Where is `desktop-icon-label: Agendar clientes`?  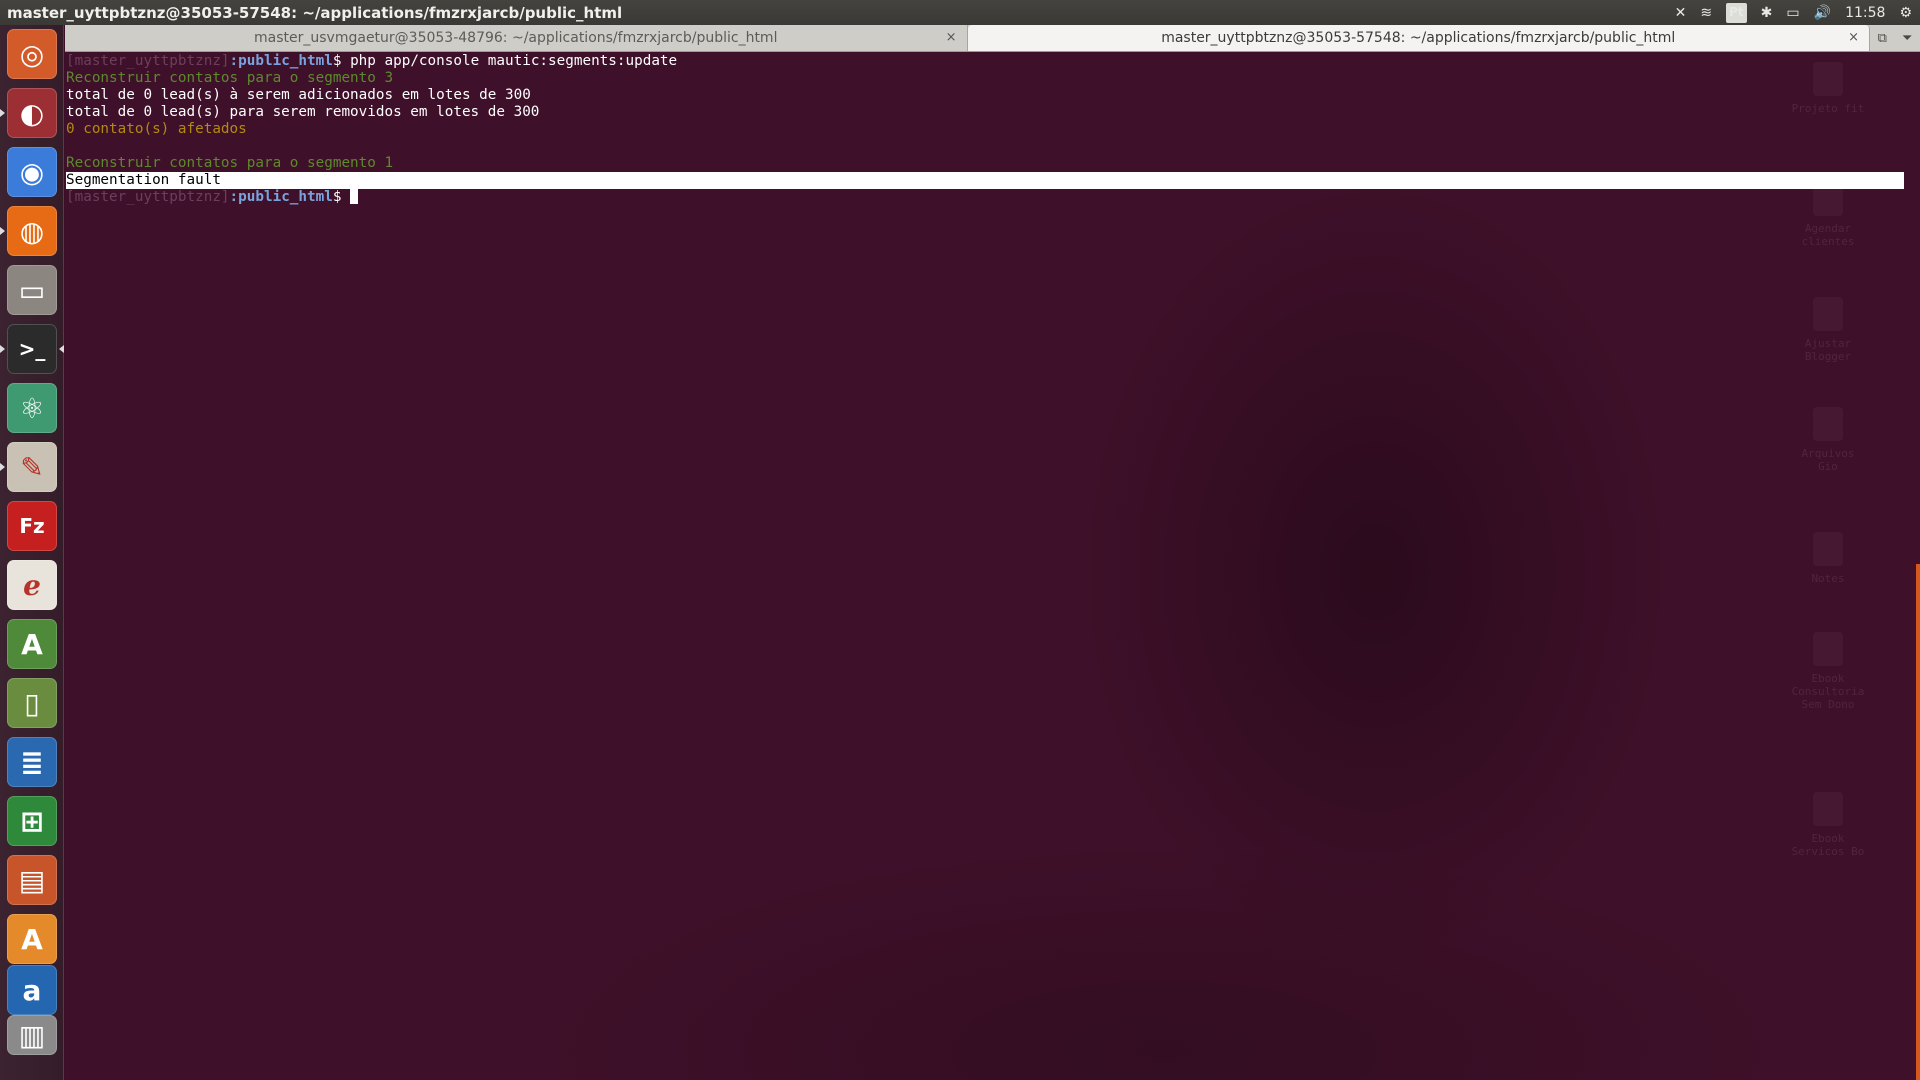
desktop-icon-label: Agendar clientes is located at coordinates (1828, 235).